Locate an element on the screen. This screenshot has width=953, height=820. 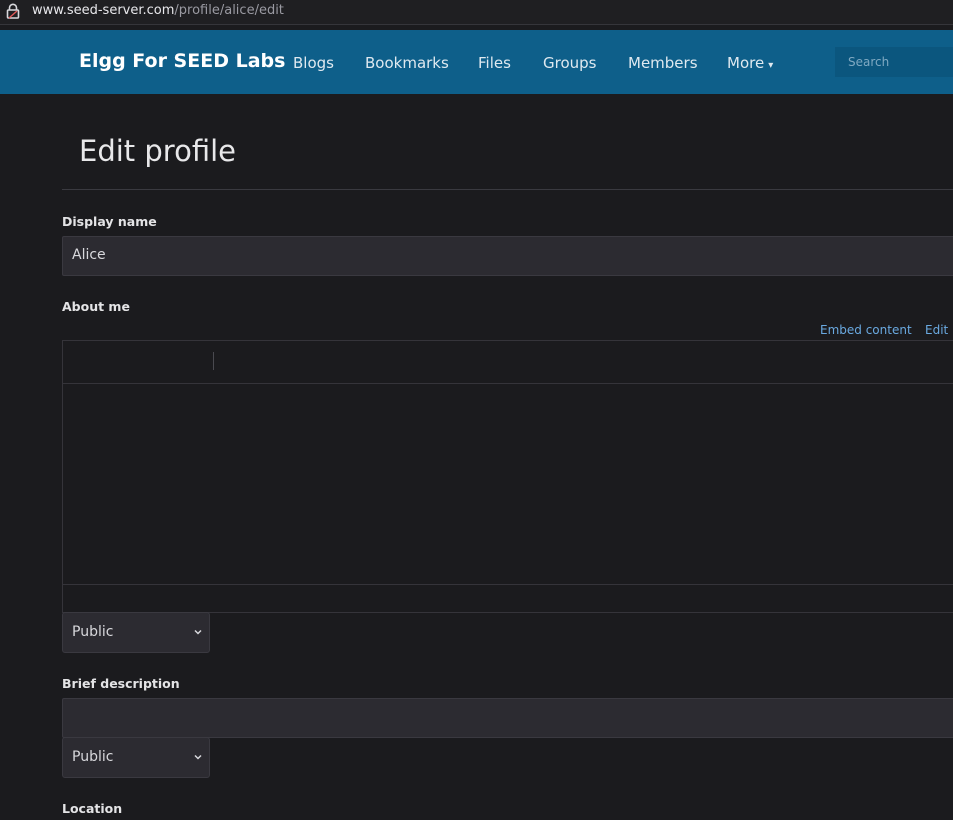
chevron-down-icon: ▾ is located at coordinates (771, 65).